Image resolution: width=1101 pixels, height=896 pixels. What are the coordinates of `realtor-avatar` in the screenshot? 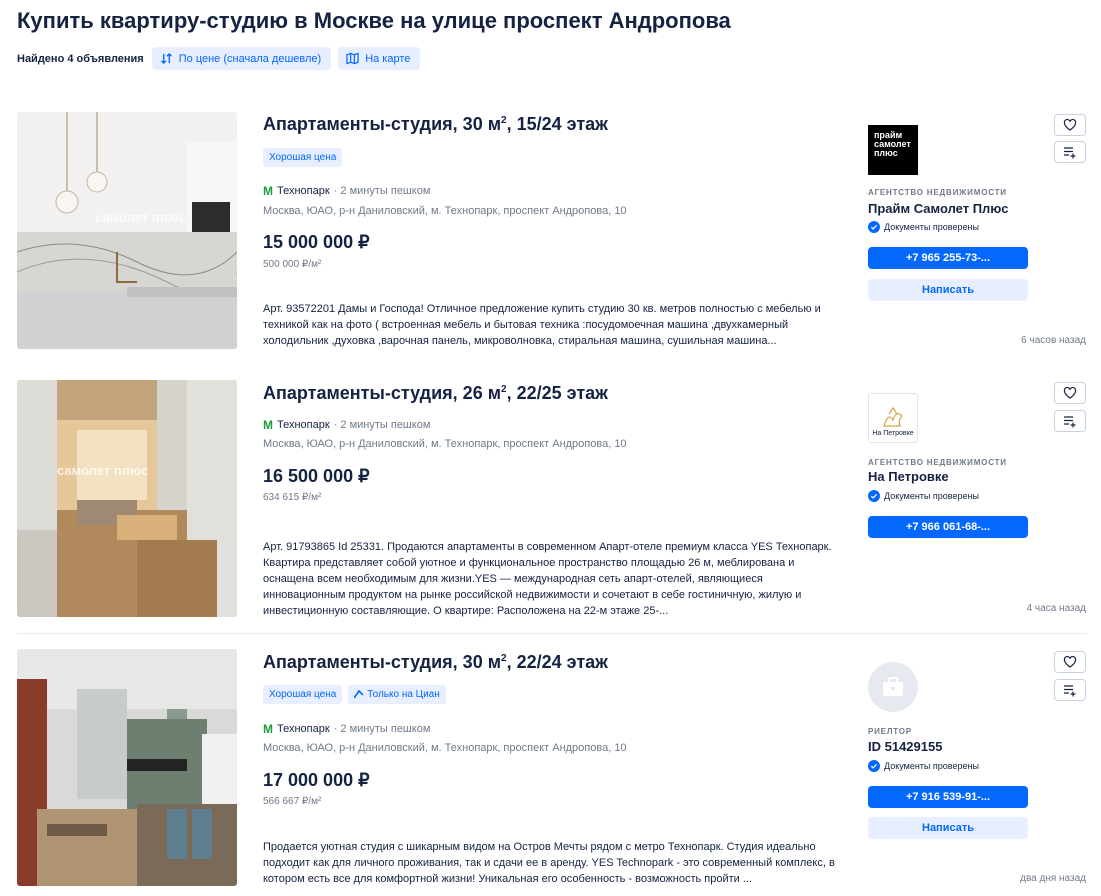 It's located at (893, 687).